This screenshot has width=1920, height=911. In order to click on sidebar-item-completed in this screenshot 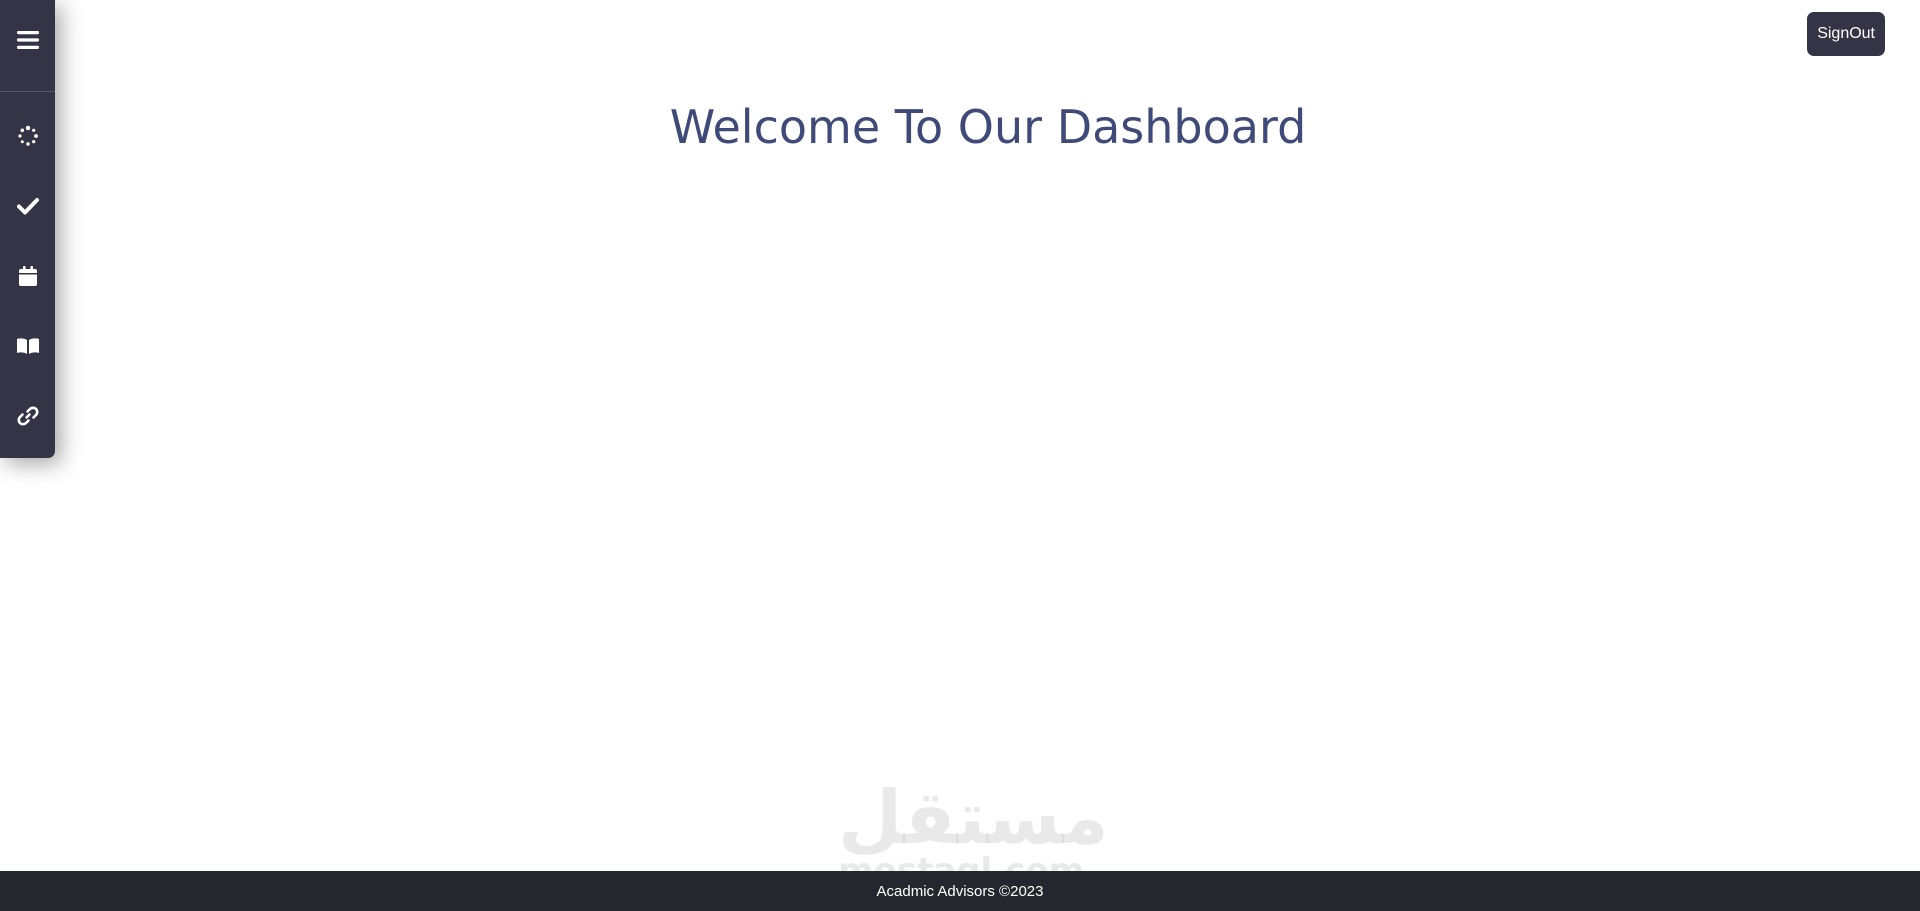, I will do `click(27, 206)`.